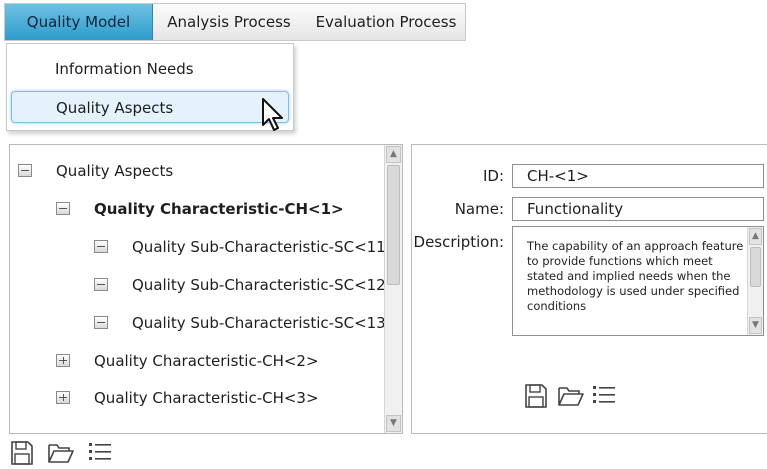 Image resolution: width=767 pixels, height=469 pixels. Describe the element at coordinates (206, 361) in the screenshot. I see `tree-node-label: Quality Characteristic-CH<2>` at that location.